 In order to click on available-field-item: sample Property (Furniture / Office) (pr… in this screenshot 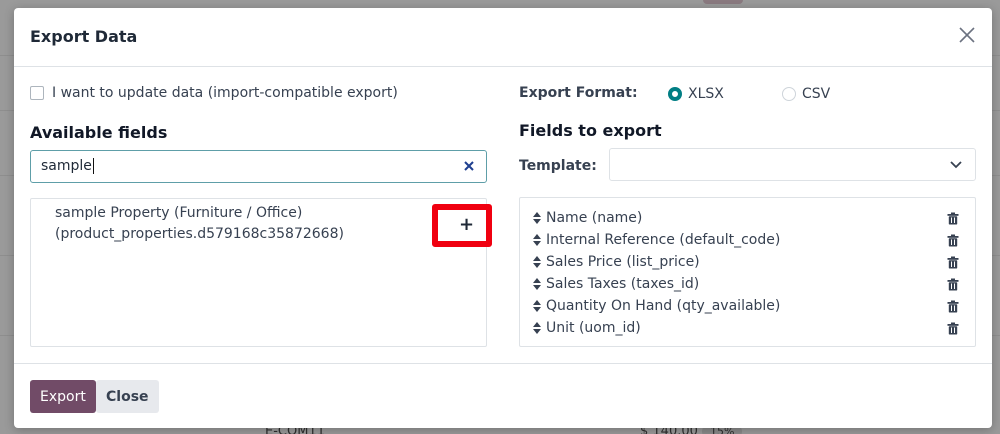, I will do `click(235, 224)`.